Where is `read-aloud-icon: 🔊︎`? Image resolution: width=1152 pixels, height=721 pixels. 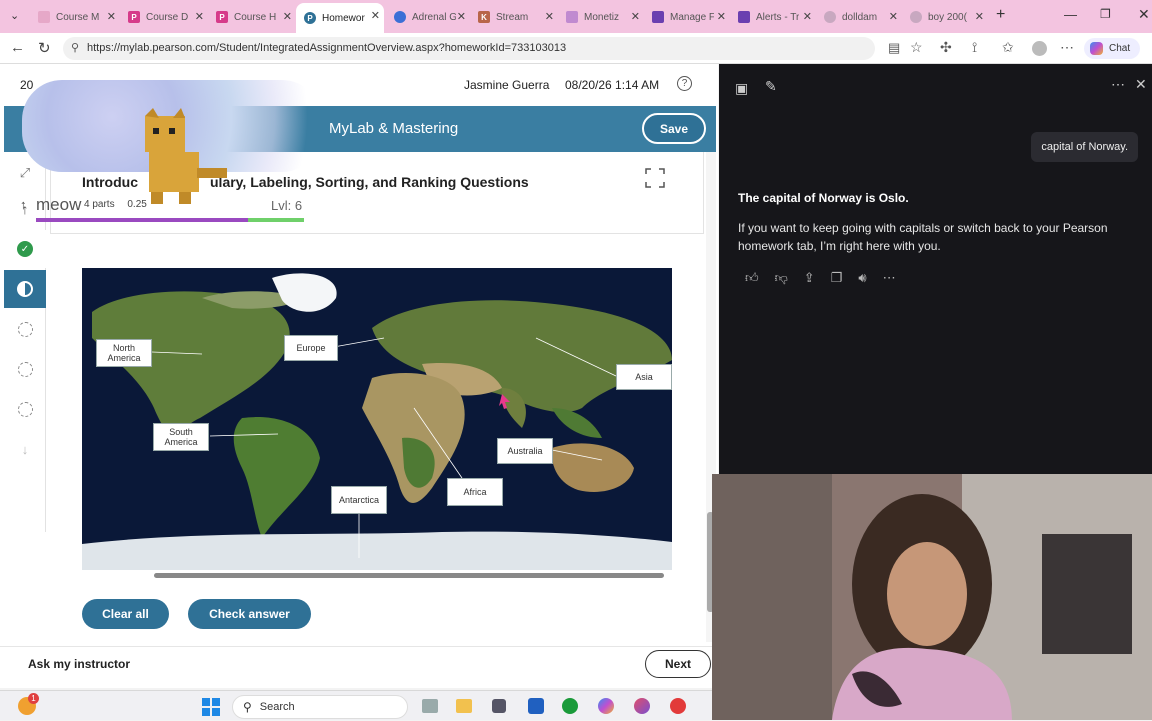
read-aloud-icon: 🔊︎ is located at coordinates (862, 278).